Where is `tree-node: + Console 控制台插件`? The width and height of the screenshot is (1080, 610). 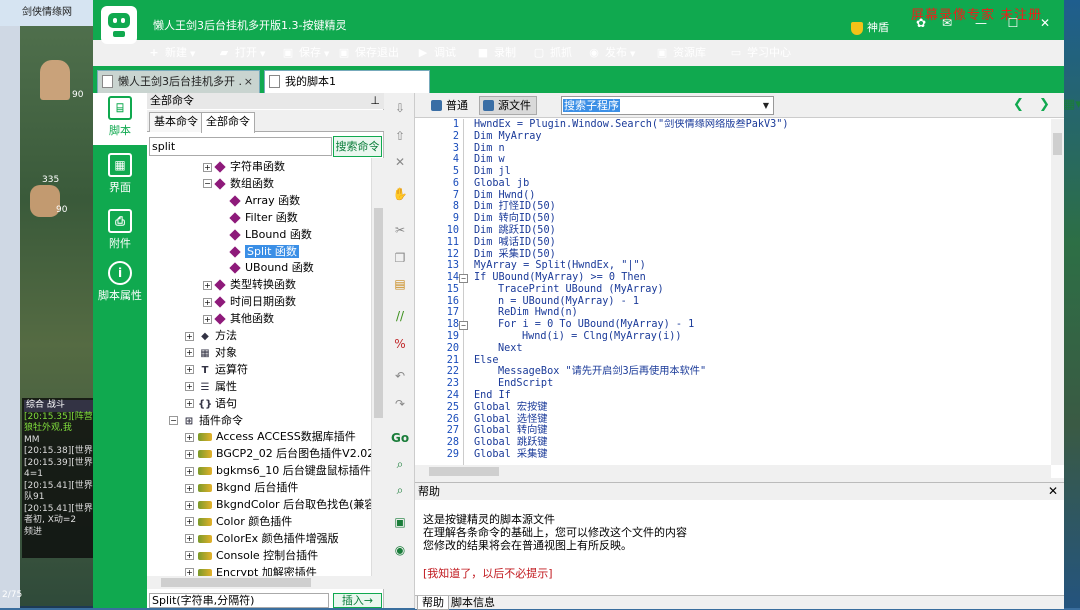 tree-node: + Console 控制台插件 is located at coordinates (251, 555).